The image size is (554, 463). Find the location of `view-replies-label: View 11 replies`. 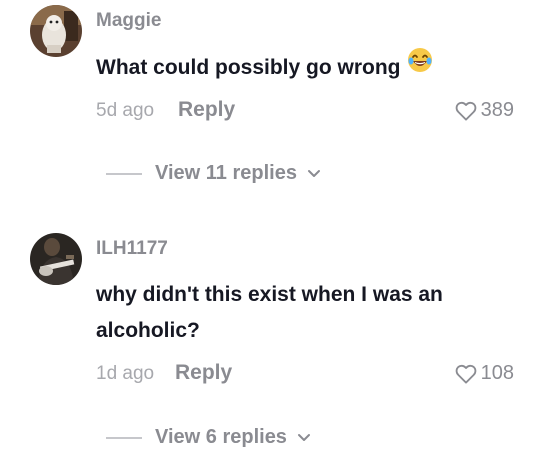

view-replies-label: View 11 replies is located at coordinates (226, 173).